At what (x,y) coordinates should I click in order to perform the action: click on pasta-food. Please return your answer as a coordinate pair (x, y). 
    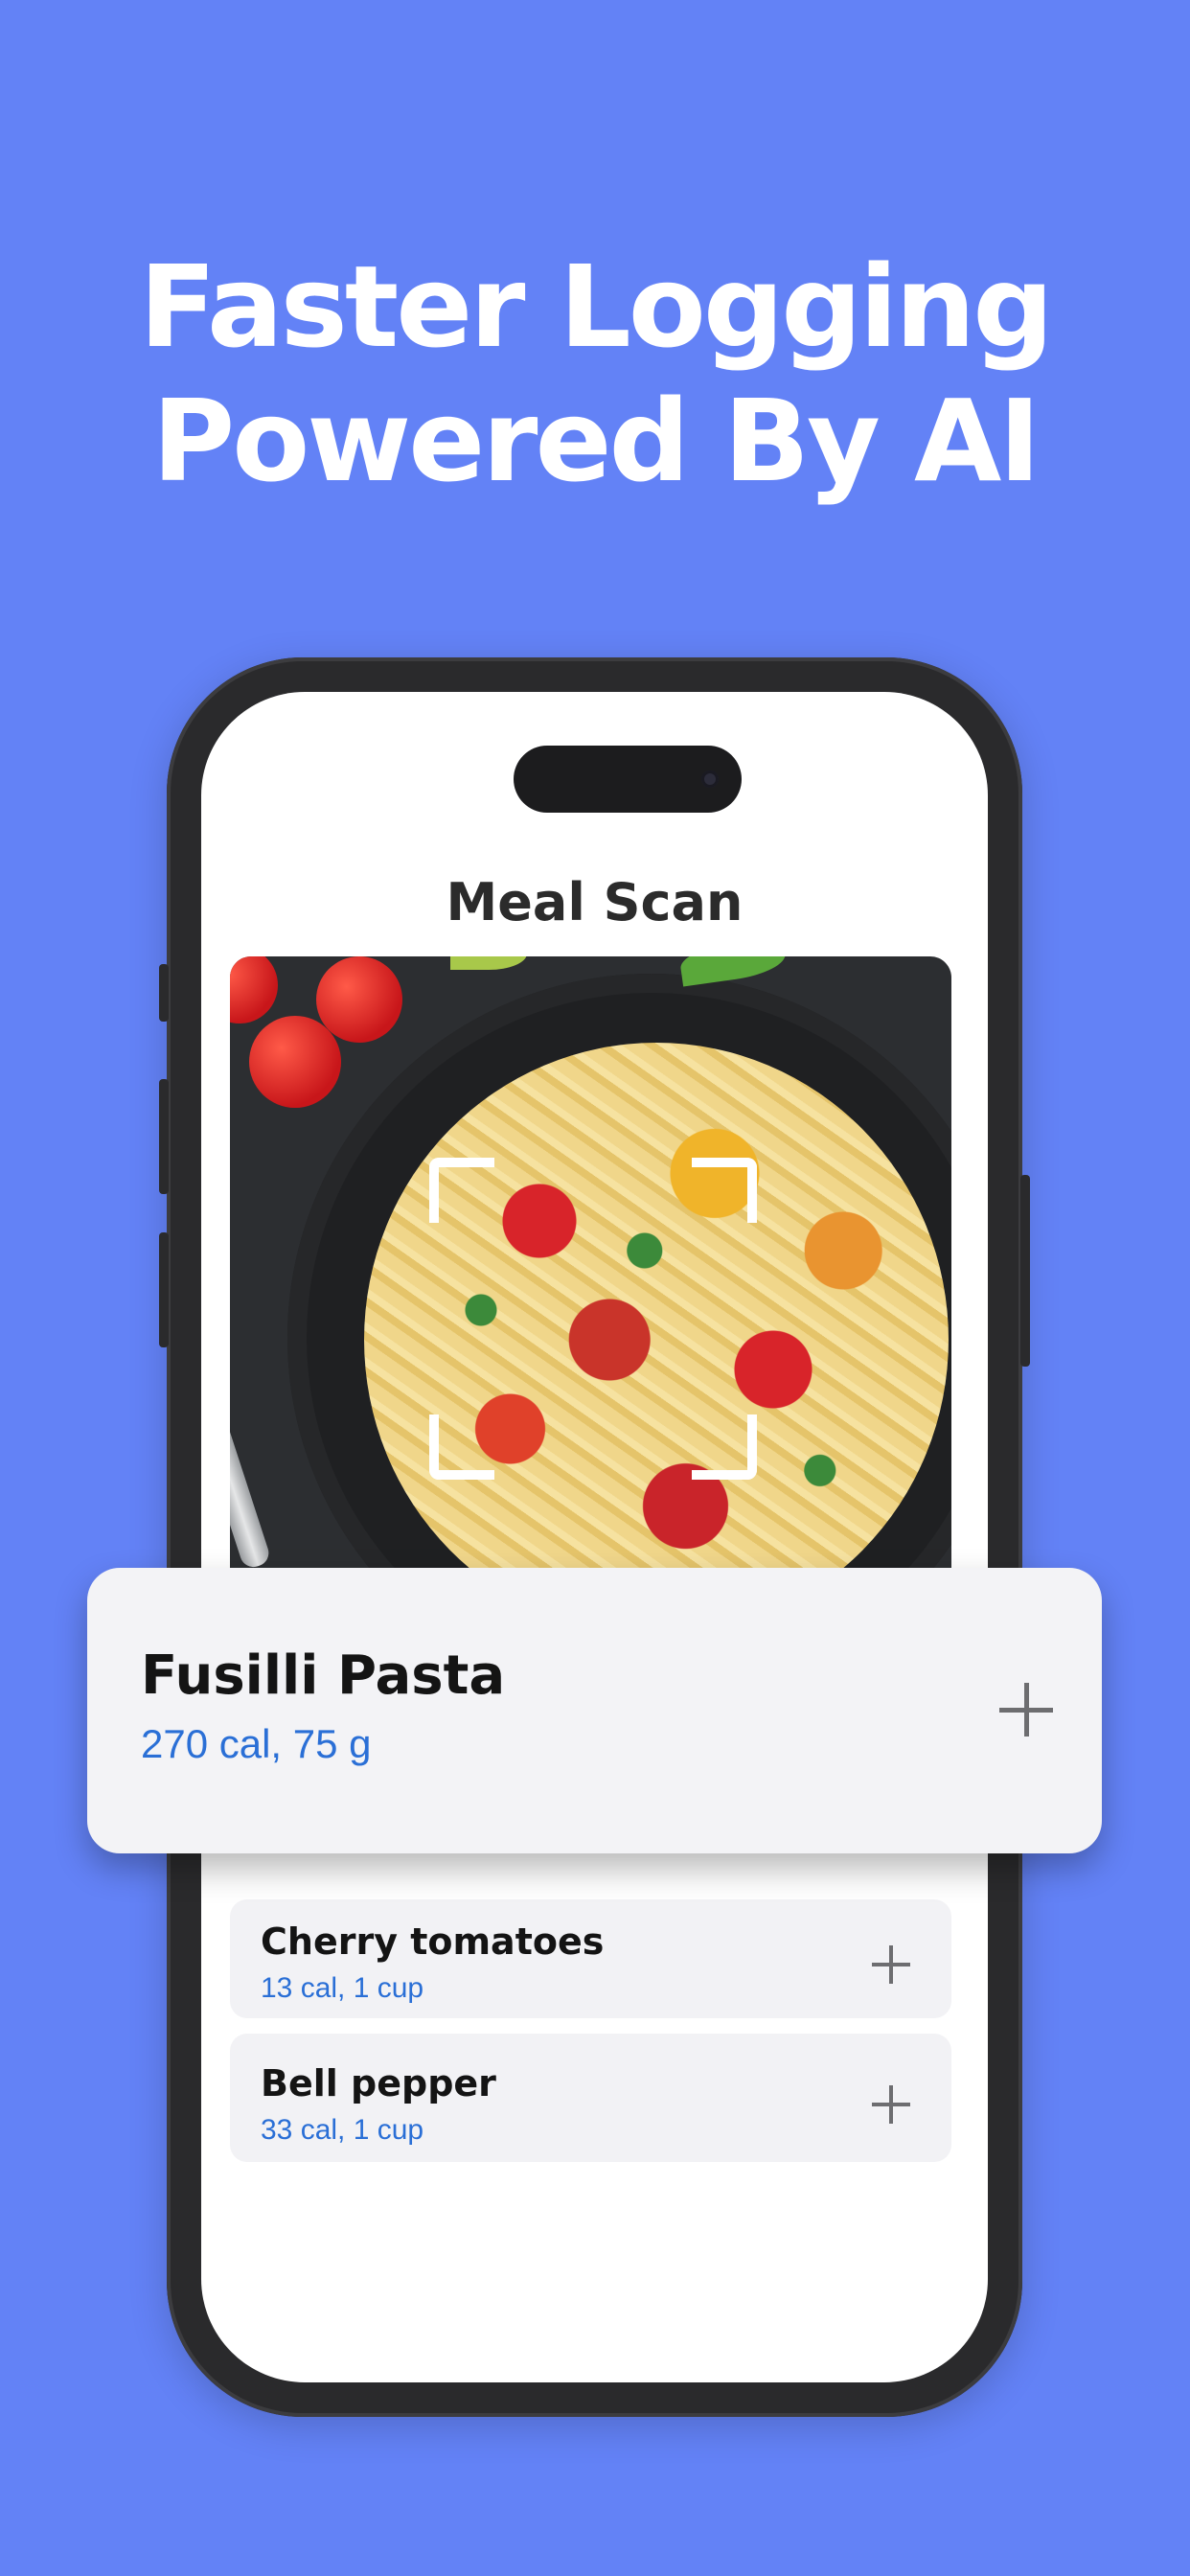
    Looking at the image, I should click on (656, 1325).